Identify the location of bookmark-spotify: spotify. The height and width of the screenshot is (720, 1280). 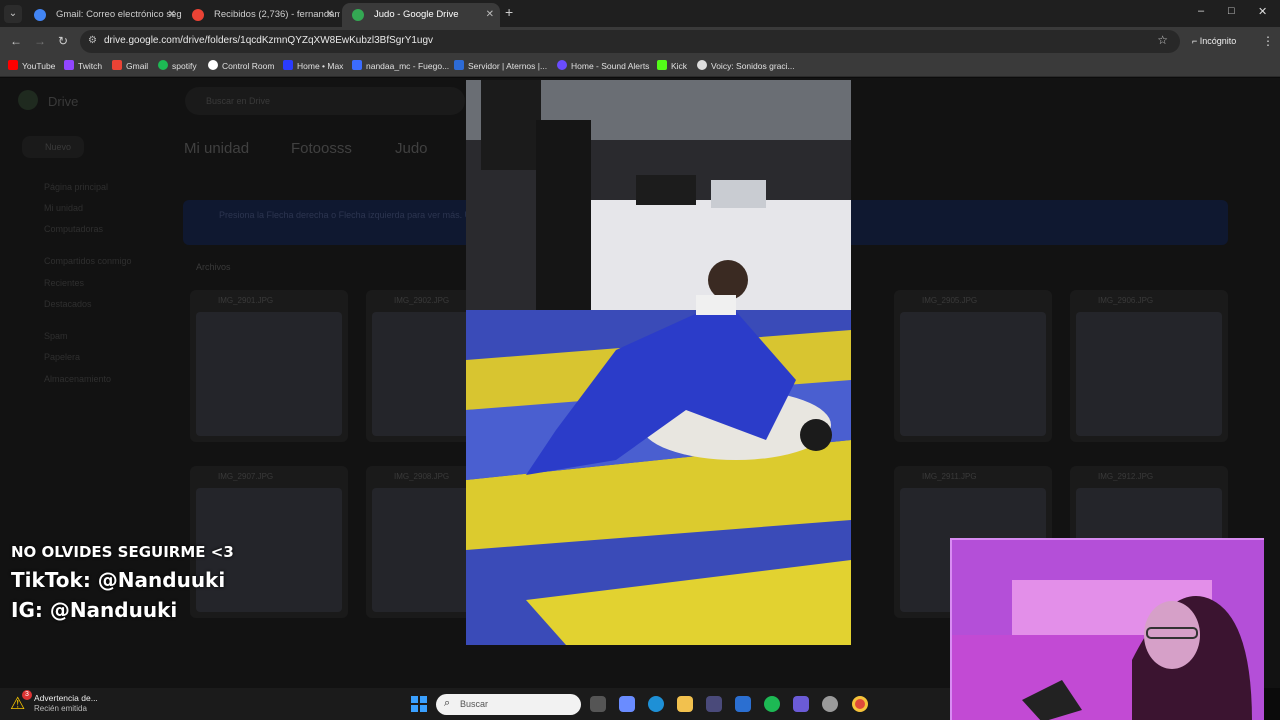
(177, 65).